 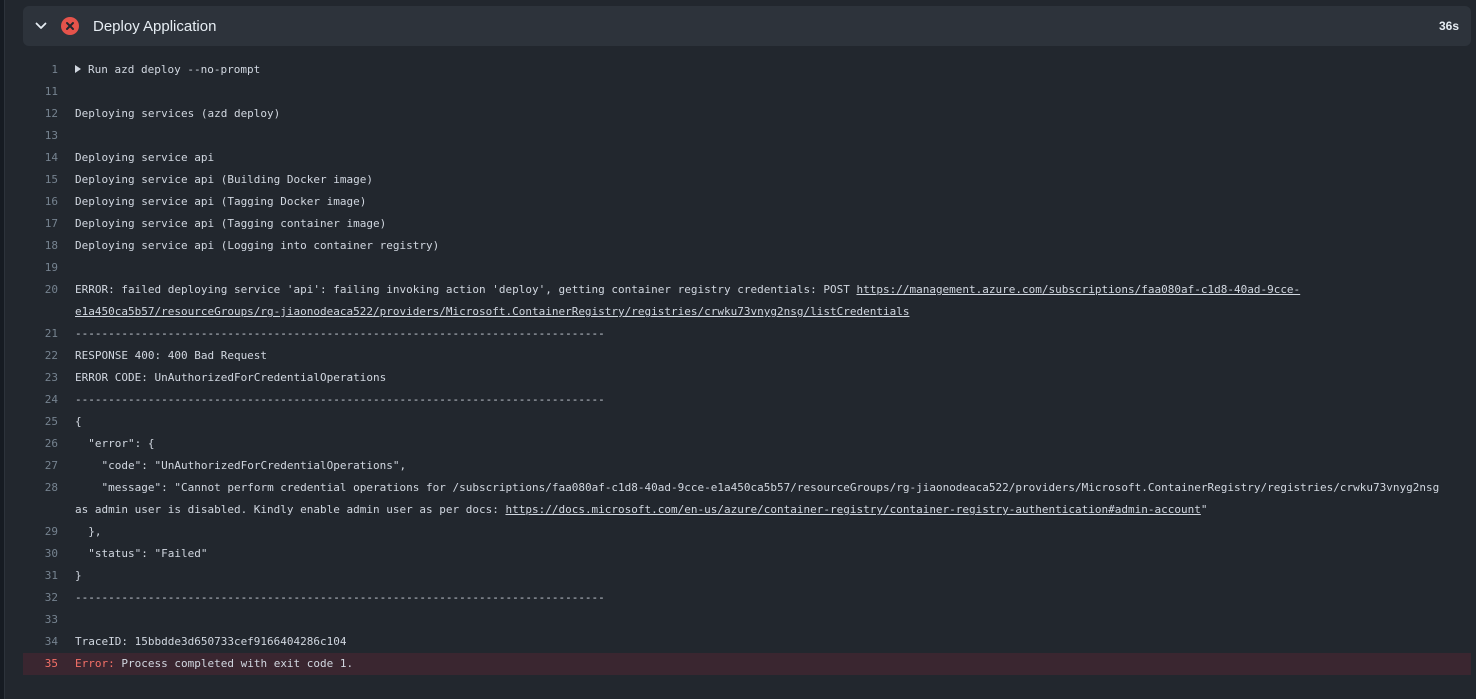 What do you see at coordinates (49, 554) in the screenshot?
I see `line-number: 30` at bounding box center [49, 554].